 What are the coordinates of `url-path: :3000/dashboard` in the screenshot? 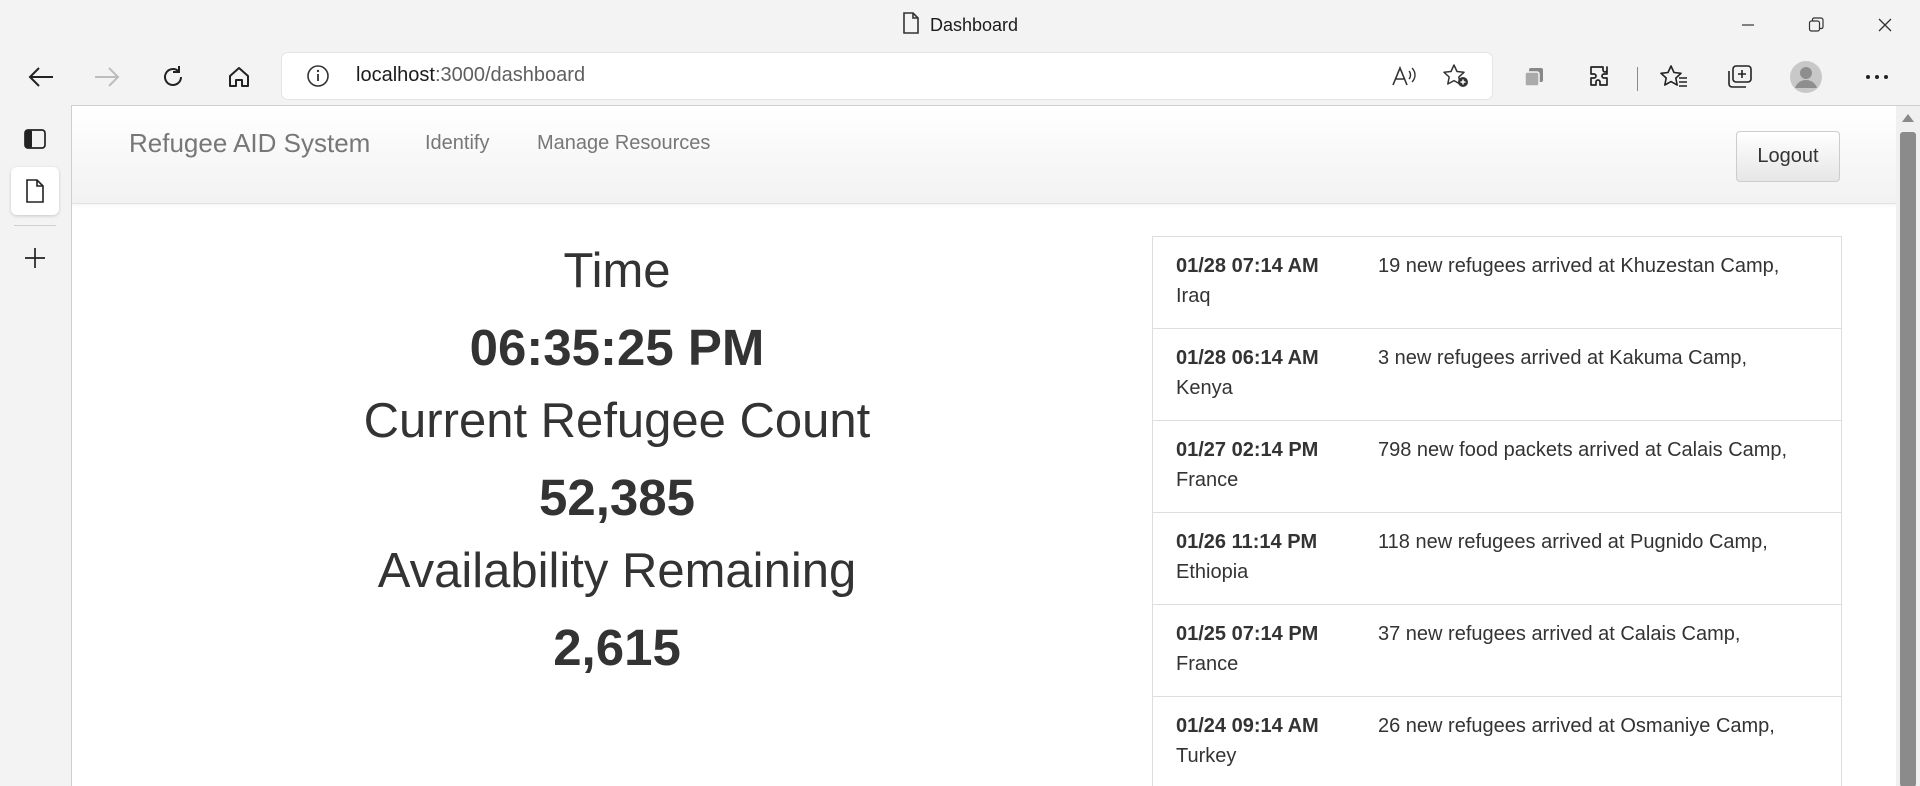 It's located at (510, 75).